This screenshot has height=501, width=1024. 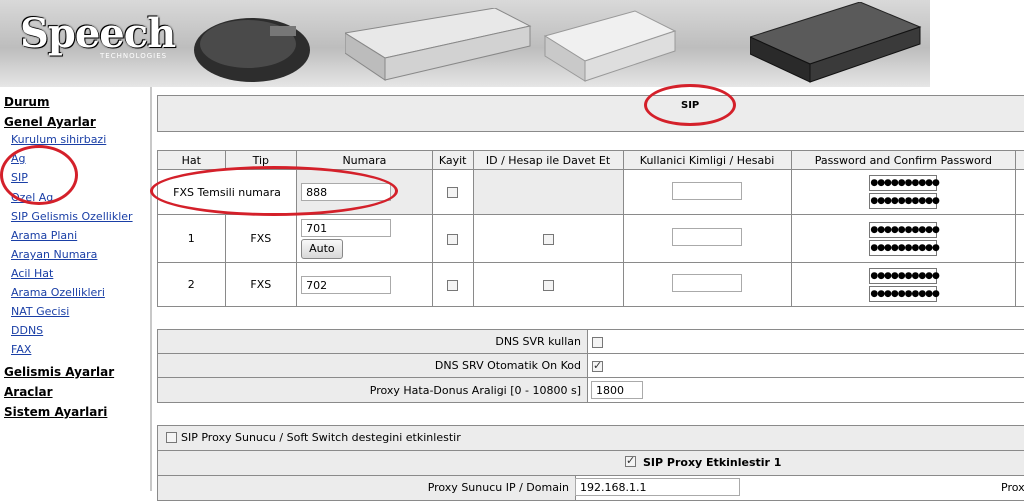 What do you see at coordinates (1012, 487) in the screenshot?
I see `proxy-right-label: Prox` at bounding box center [1012, 487].